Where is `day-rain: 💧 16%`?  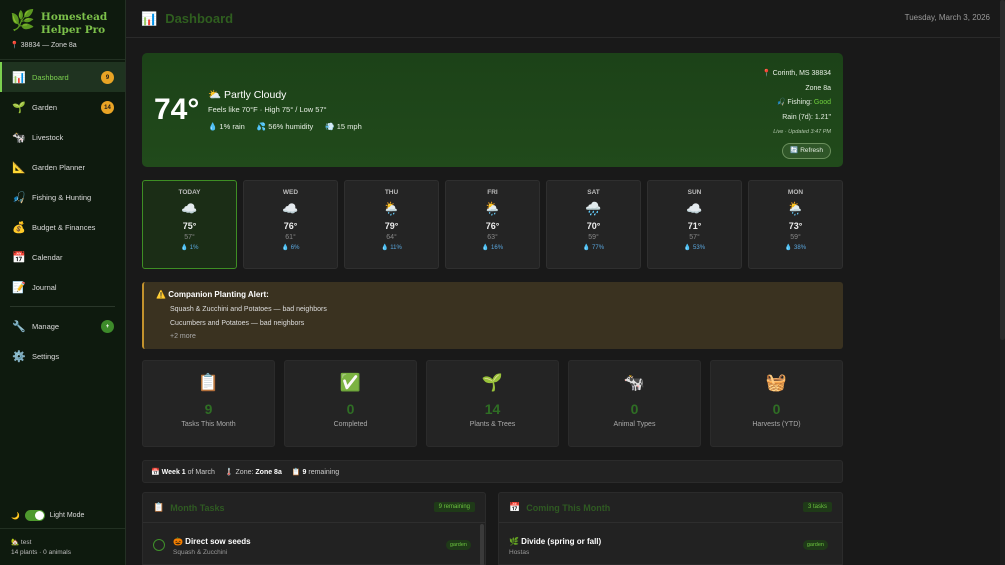 day-rain: 💧 16% is located at coordinates (492, 248).